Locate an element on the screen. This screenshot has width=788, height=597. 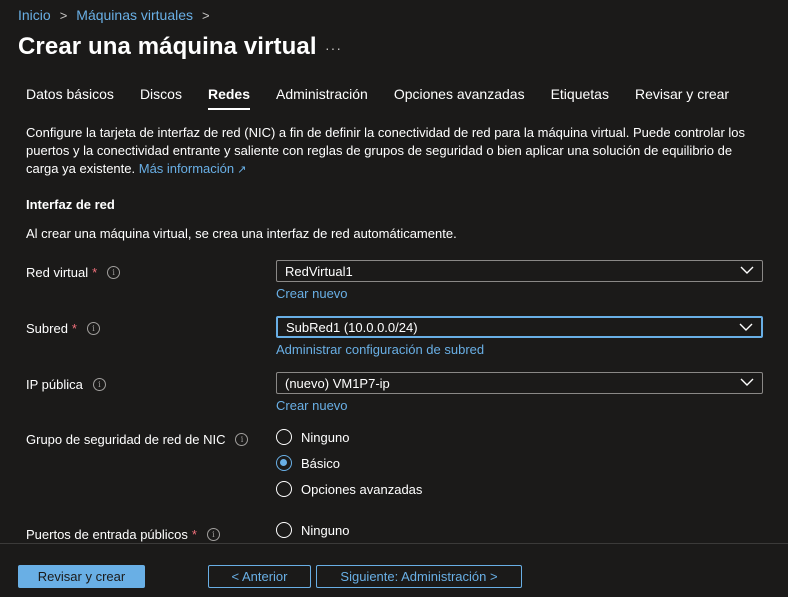
external-link-icon: ↗ is located at coordinates (242, 170).